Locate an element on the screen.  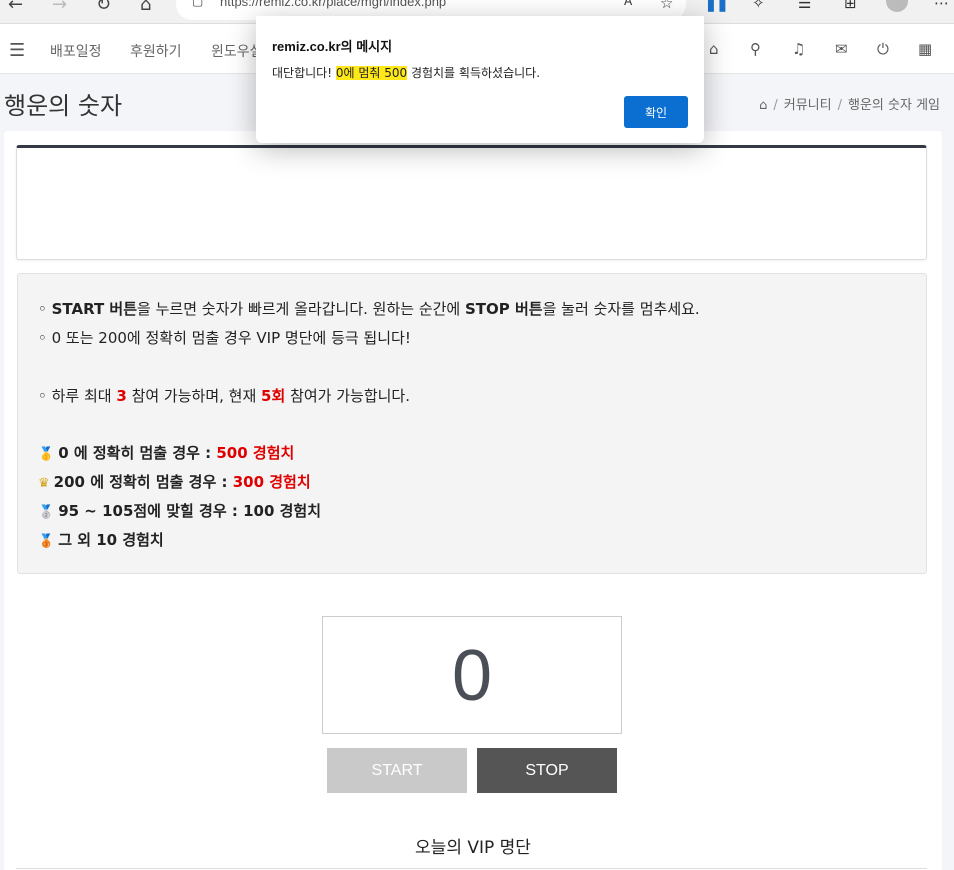
puzzle-icon: ✧ is located at coordinates (758, 6).